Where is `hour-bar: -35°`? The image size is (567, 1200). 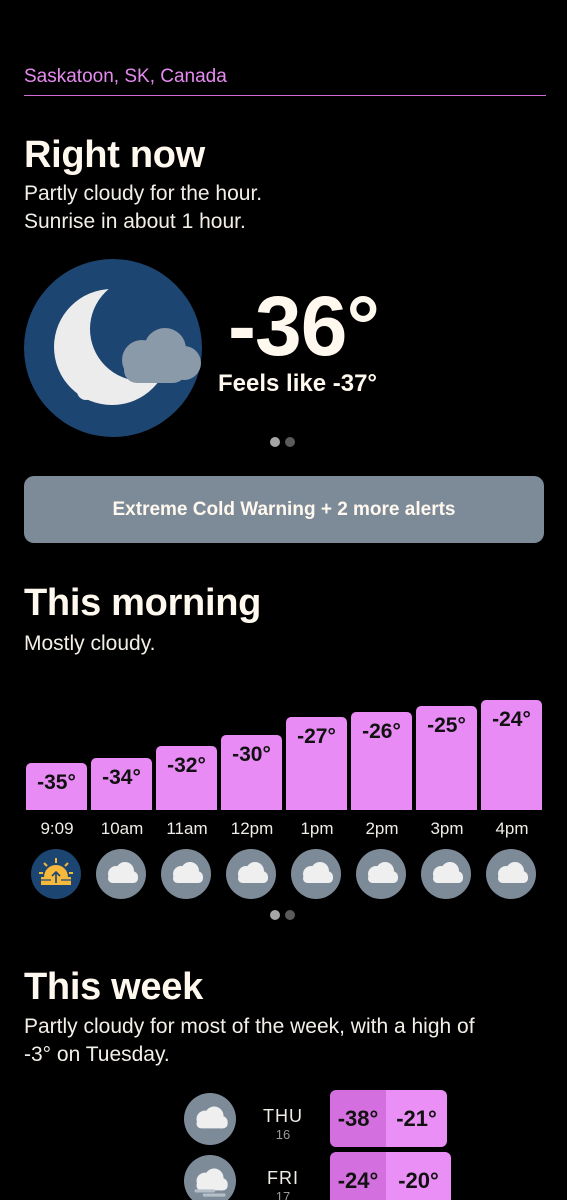 hour-bar: -35° is located at coordinates (56, 786).